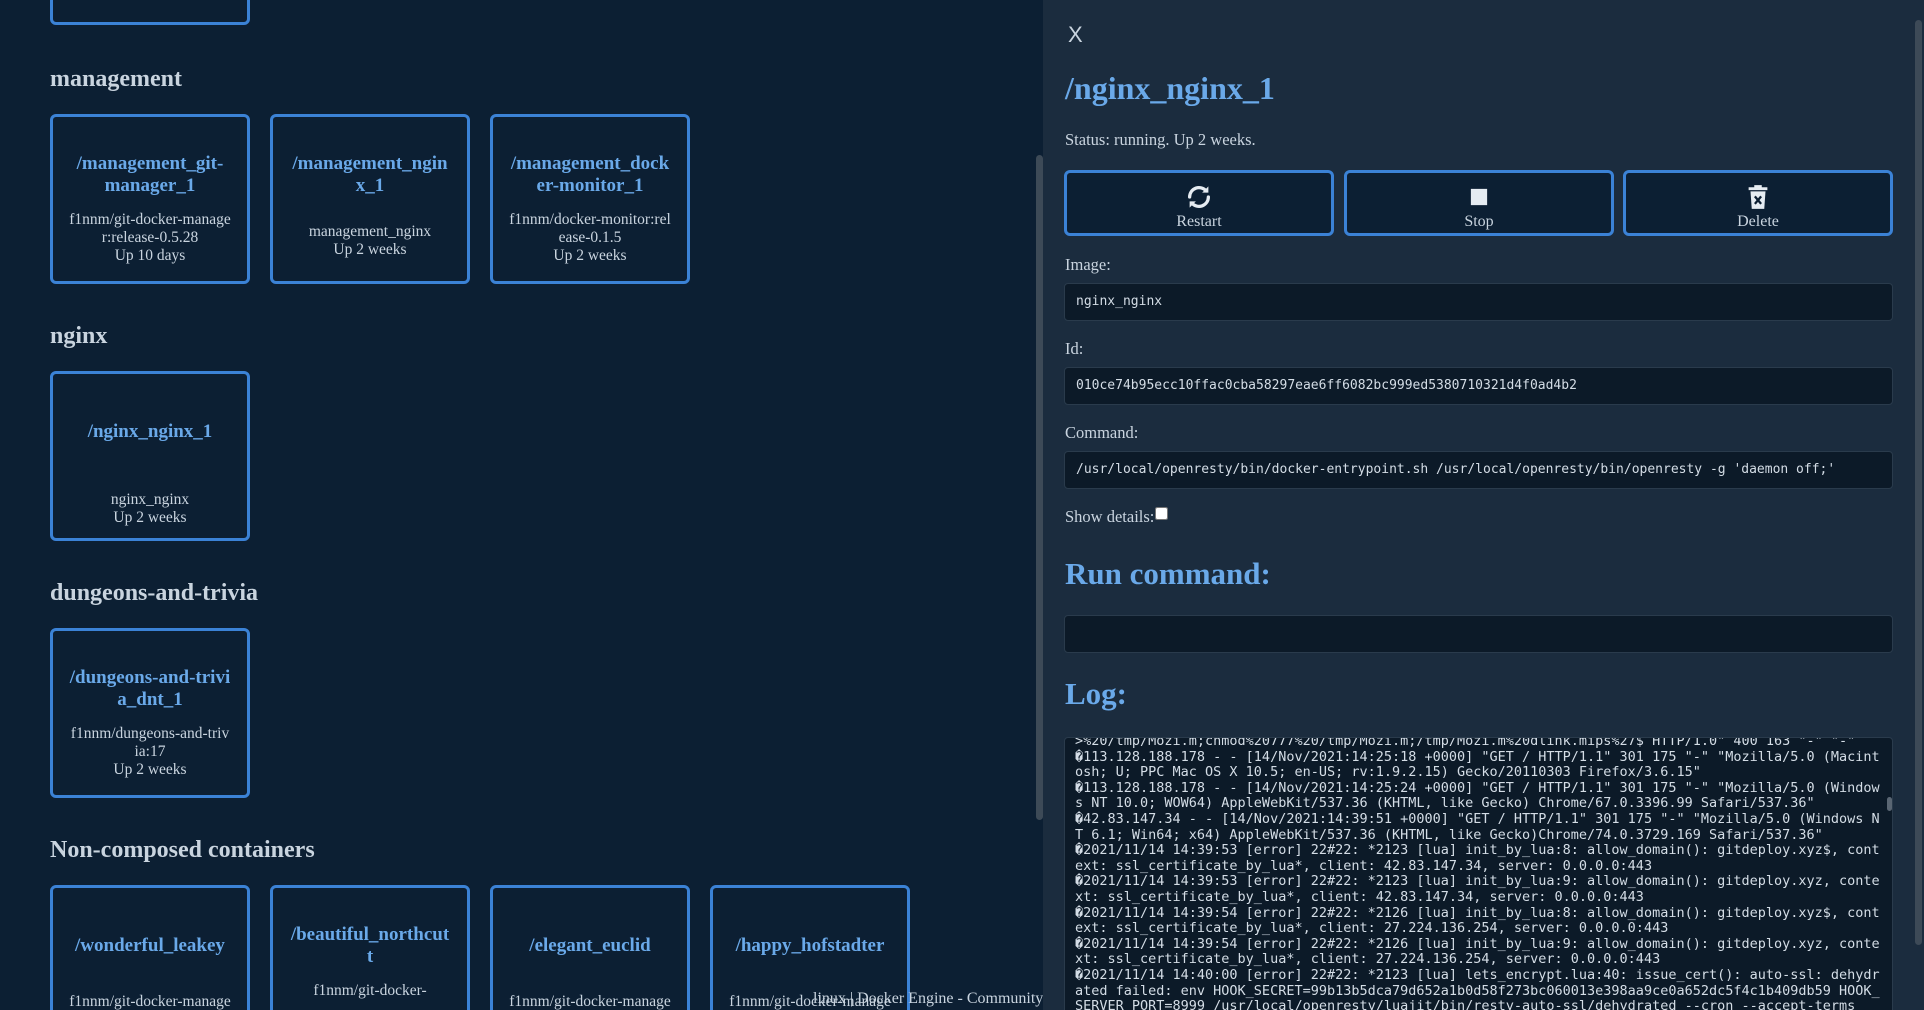 This screenshot has width=1924, height=1010. What do you see at coordinates (1918, 482) in the screenshot?
I see `panel-scrollbar` at bounding box center [1918, 482].